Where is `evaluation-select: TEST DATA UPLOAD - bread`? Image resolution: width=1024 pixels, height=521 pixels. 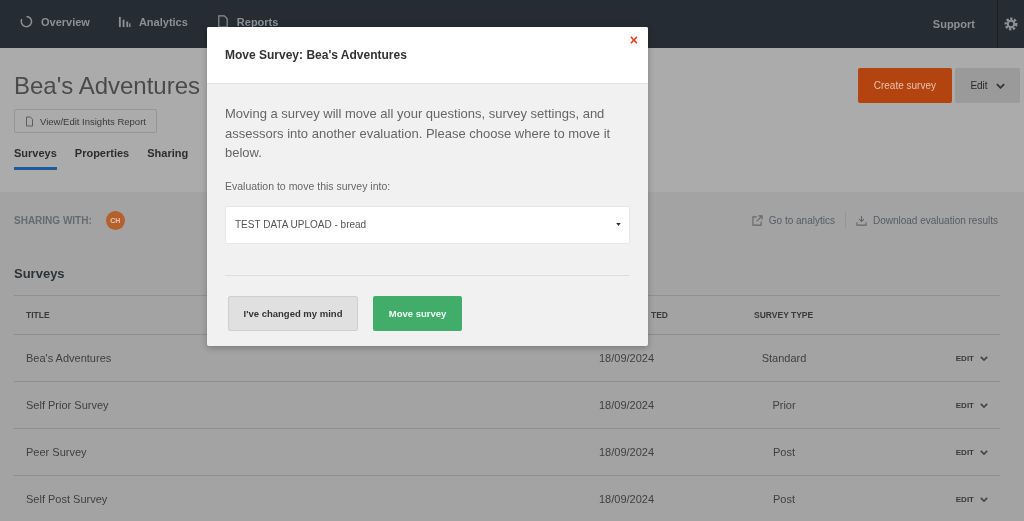 evaluation-select: TEST DATA UPLOAD - bread is located at coordinates (427, 224).